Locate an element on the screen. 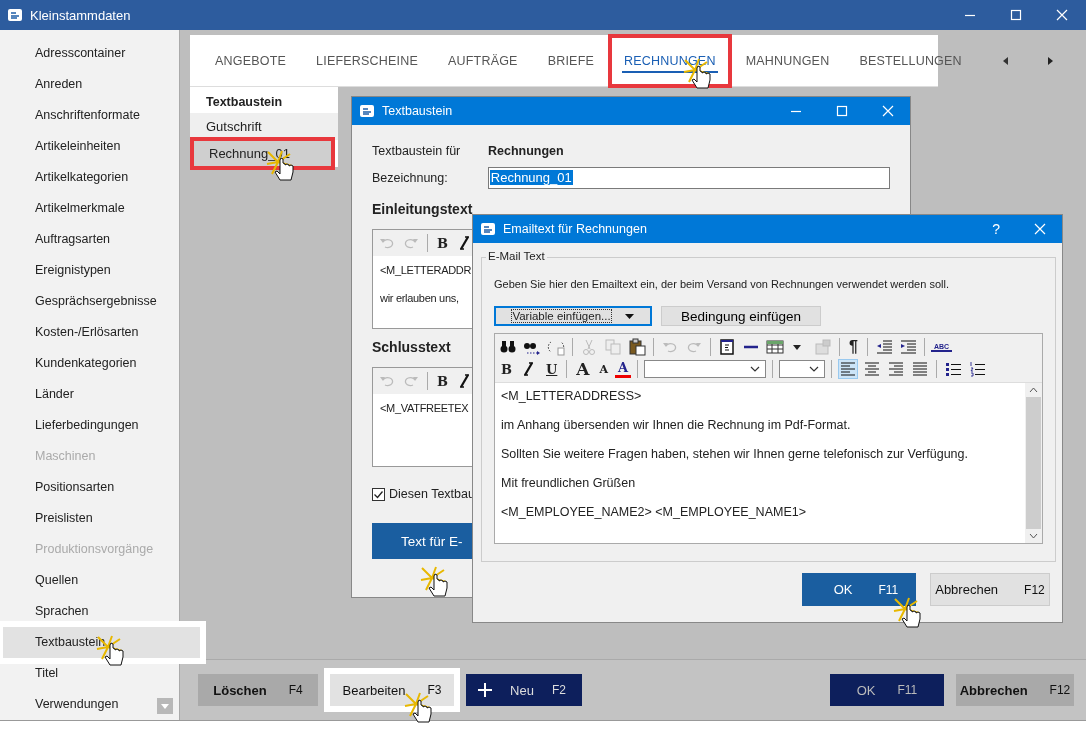  shortcut-label: F4 is located at coordinates (295, 690).